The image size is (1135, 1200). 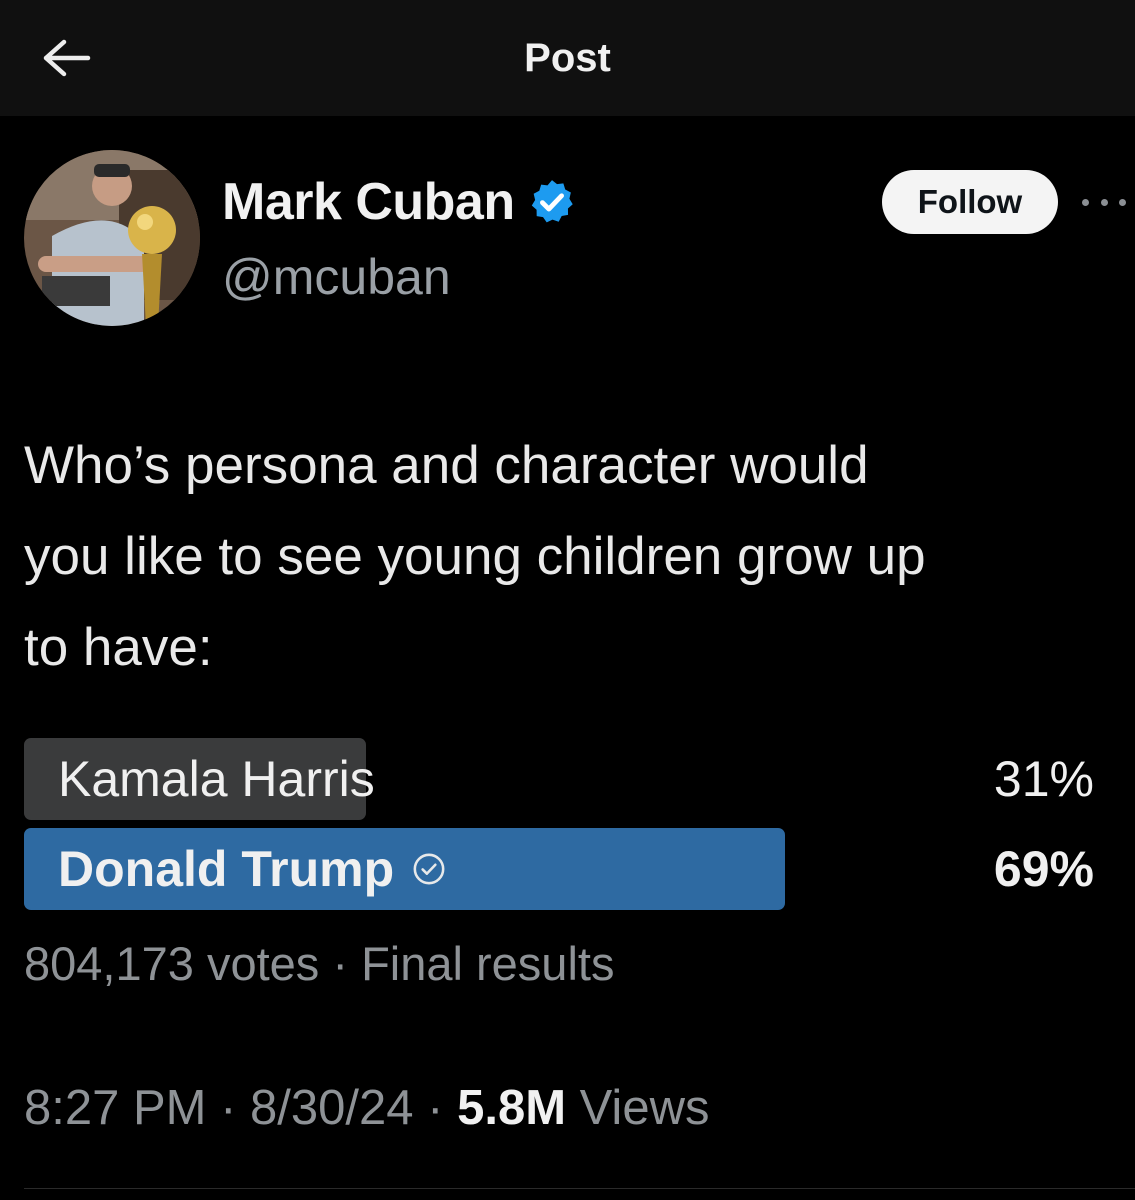 What do you see at coordinates (1104, 202) in the screenshot?
I see `more-options-button` at bounding box center [1104, 202].